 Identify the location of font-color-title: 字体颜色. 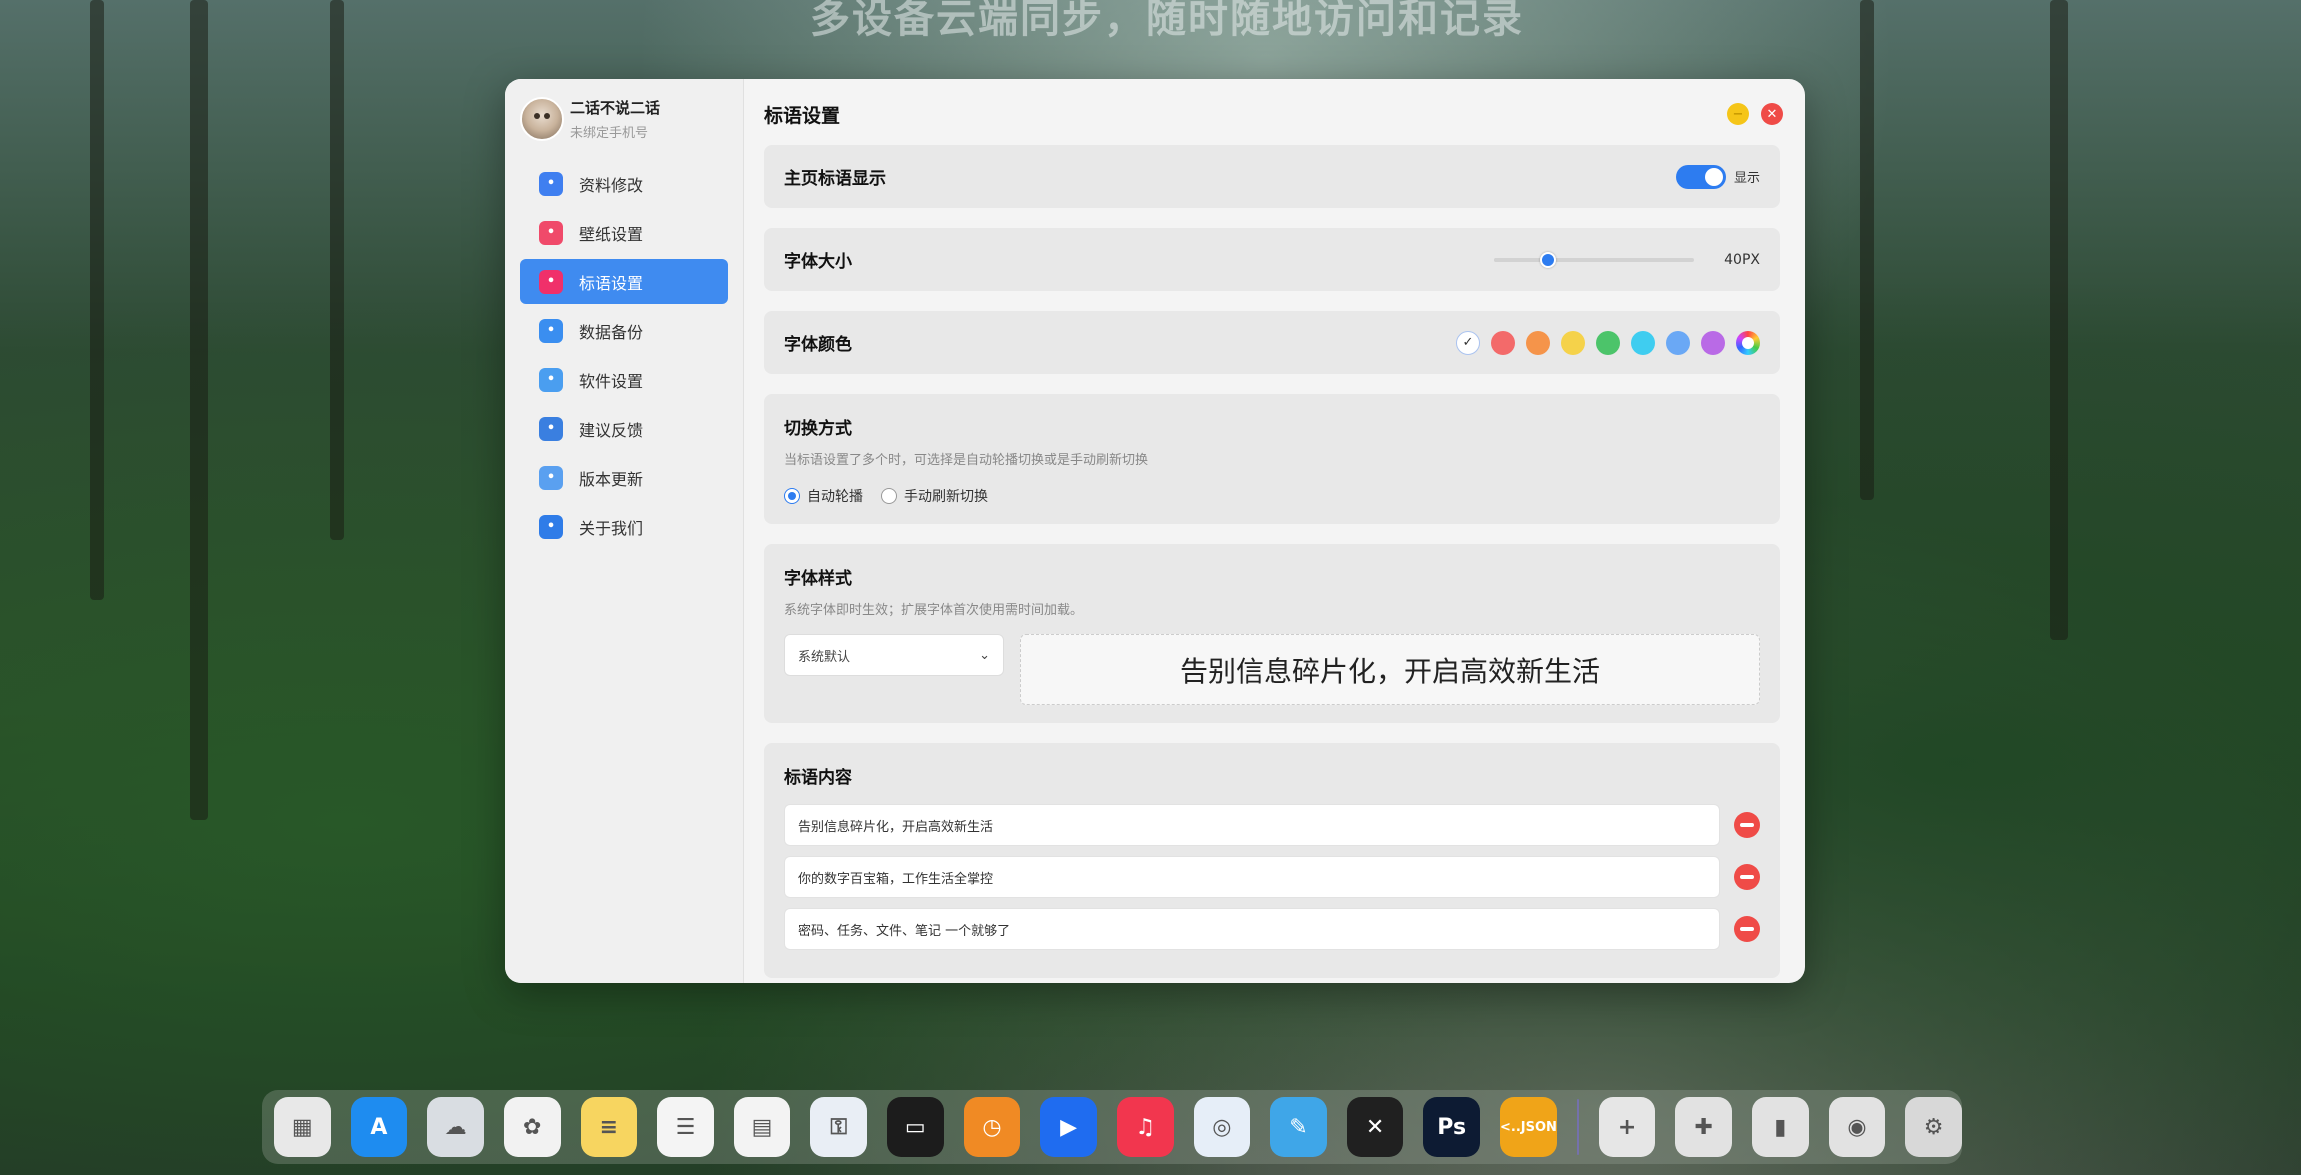
(818, 345).